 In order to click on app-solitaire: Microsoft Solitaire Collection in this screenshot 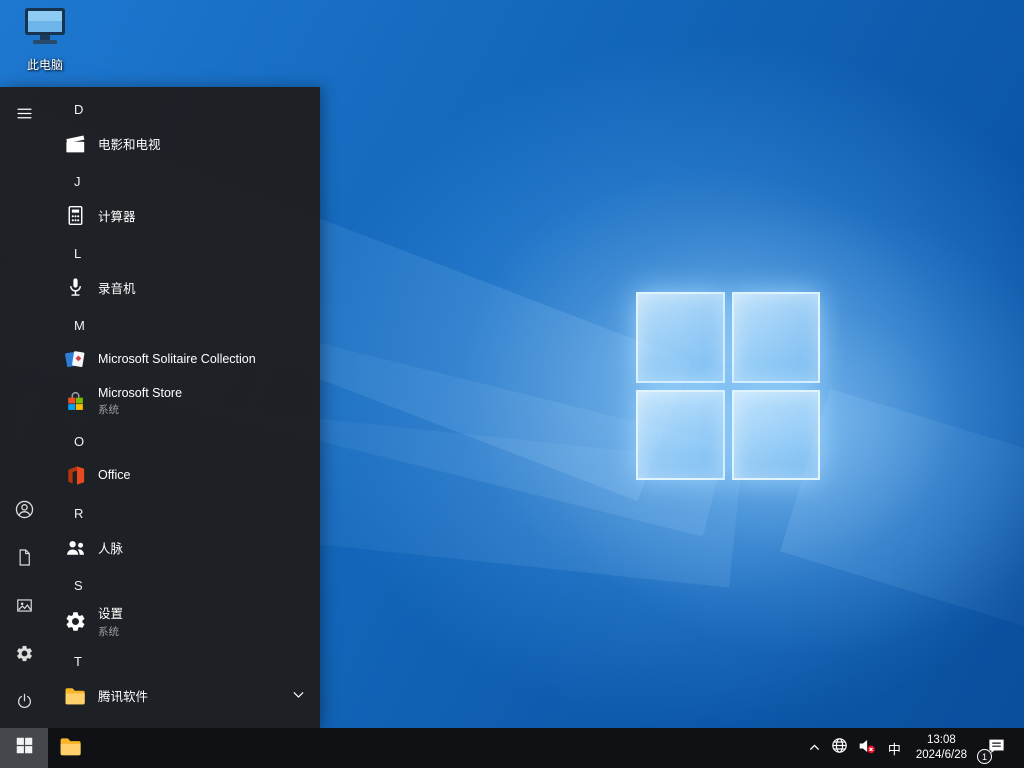, I will do `click(184, 359)`.